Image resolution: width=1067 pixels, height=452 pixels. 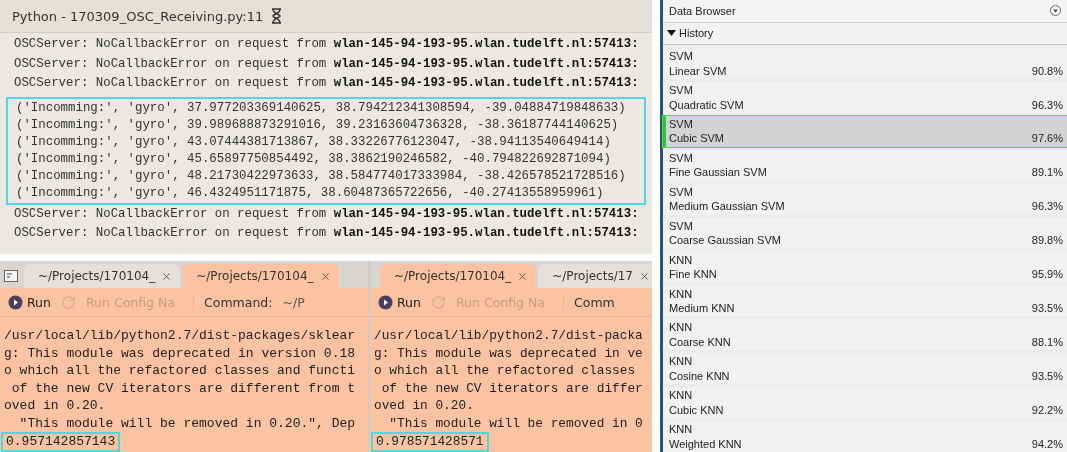 I want to click on accuracy-value: 97.6%, so click(x=1047, y=138).